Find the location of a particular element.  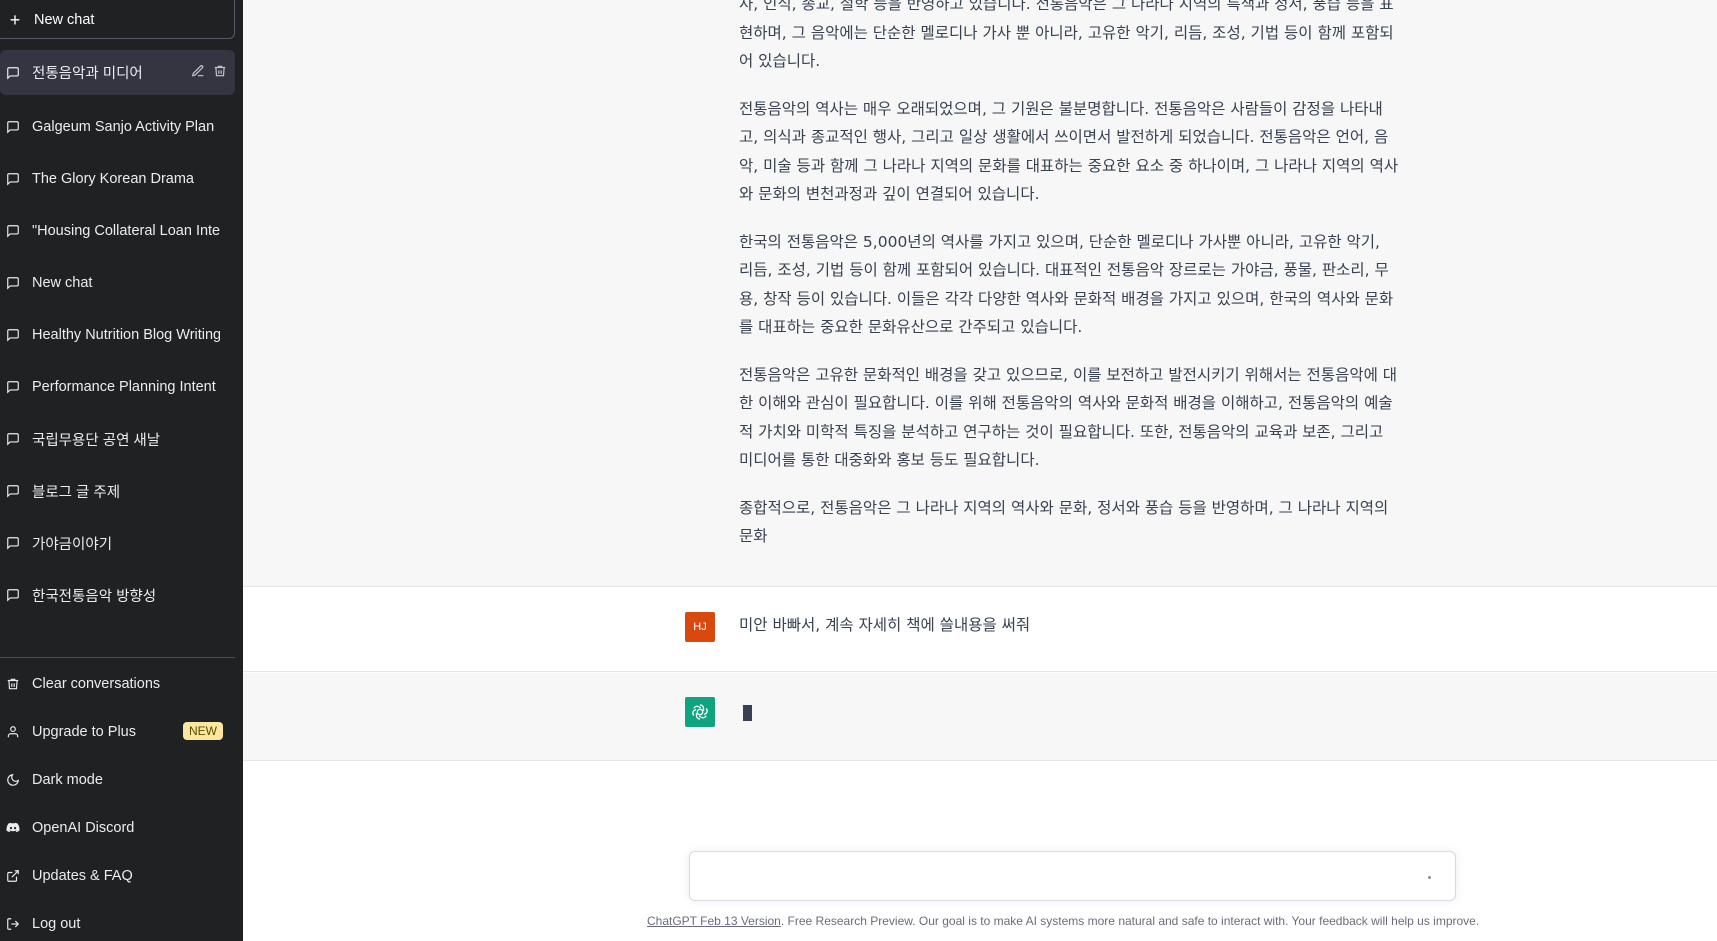

conversation-item: "Housing Collateral Loan Interest is located at coordinates (117, 231).